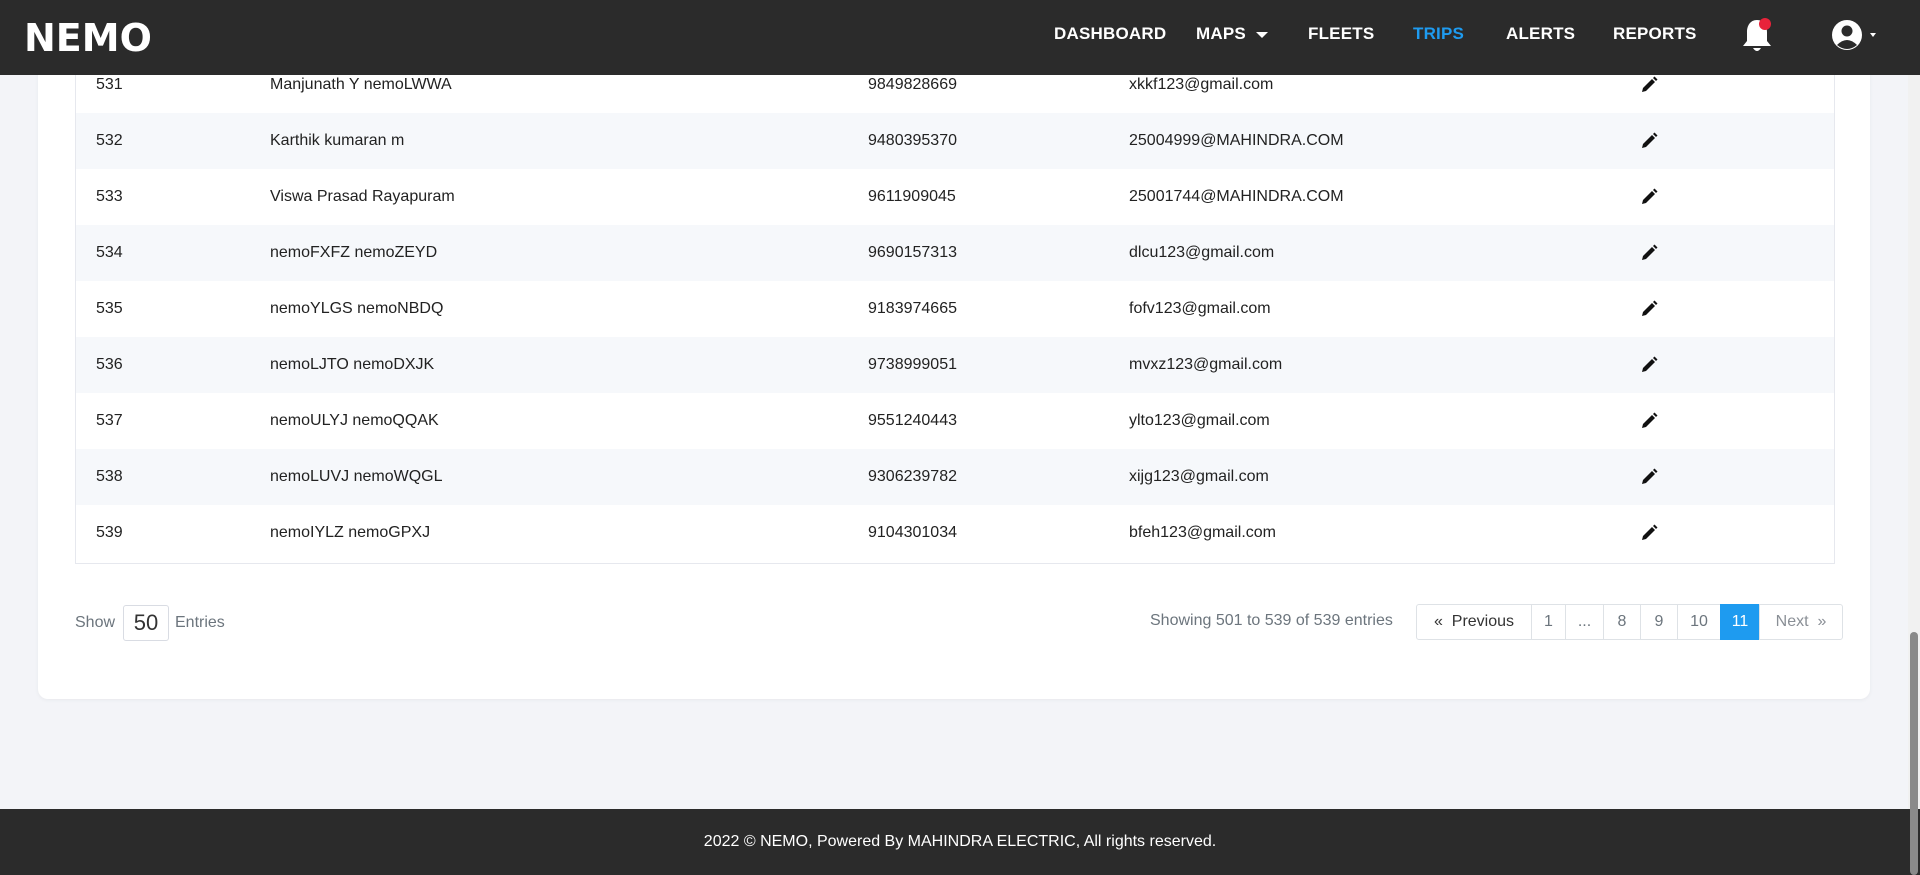 Image resolution: width=1920 pixels, height=875 pixels. Describe the element at coordinates (1740, 622) in the screenshot. I see `page-button-11-active: 11` at that location.